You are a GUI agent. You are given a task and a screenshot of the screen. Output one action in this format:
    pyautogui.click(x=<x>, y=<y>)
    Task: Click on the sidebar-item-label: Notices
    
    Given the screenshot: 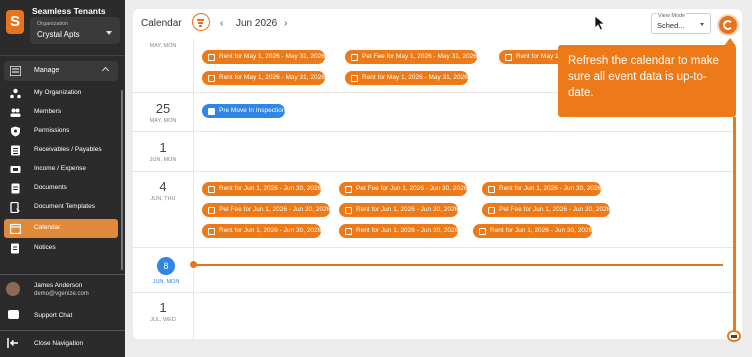 What is the action you would take?
    pyautogui.click(x=45, y=247)
    